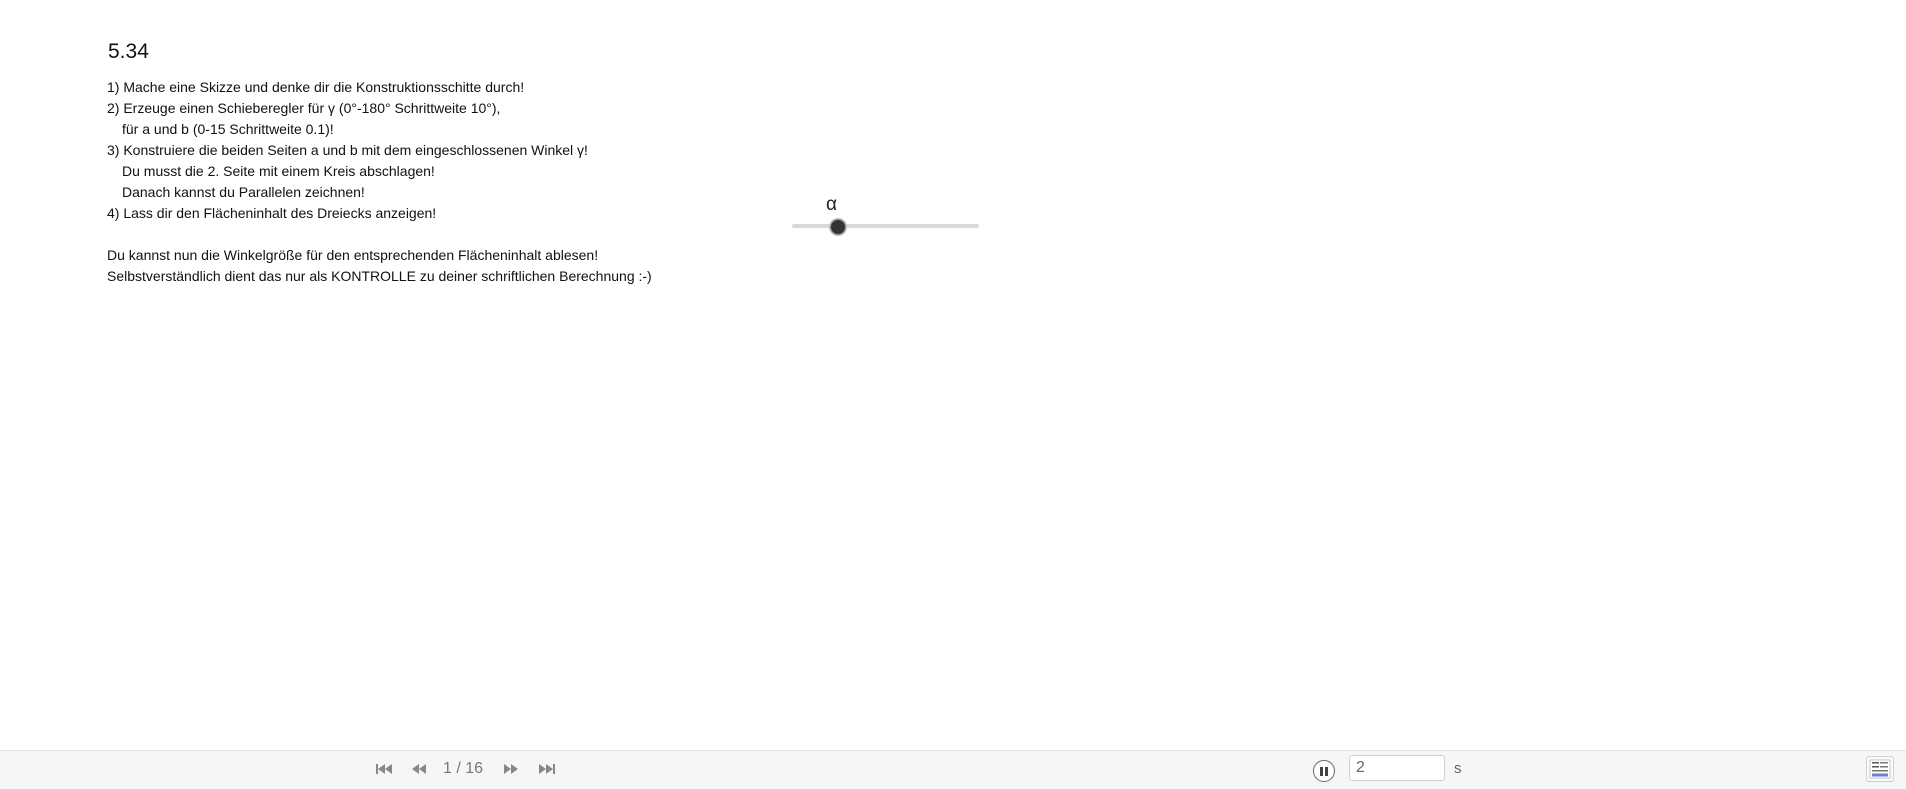  What do you see at coordinates (837, 227) in the screenshot?
I see `slider-knob` at bounding box center [837, 227].